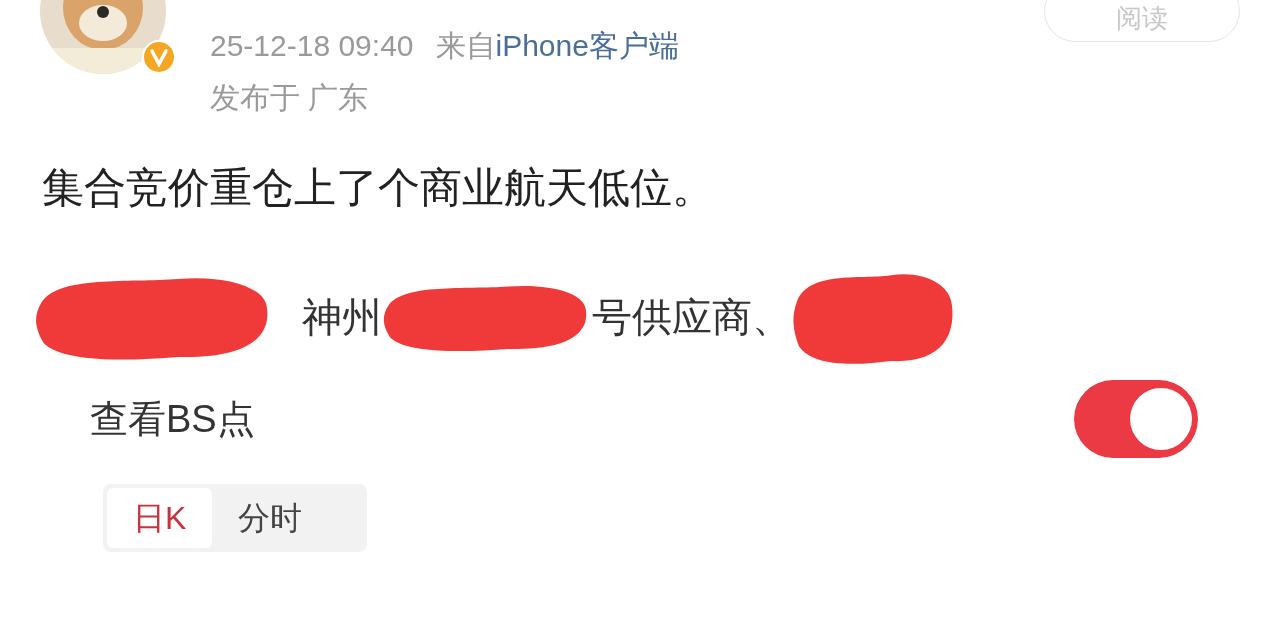  What do you see at coordinates (587, 46) in the screenshot?
I see `source-link: iPhone客户端` at bounding box center [587, 46].